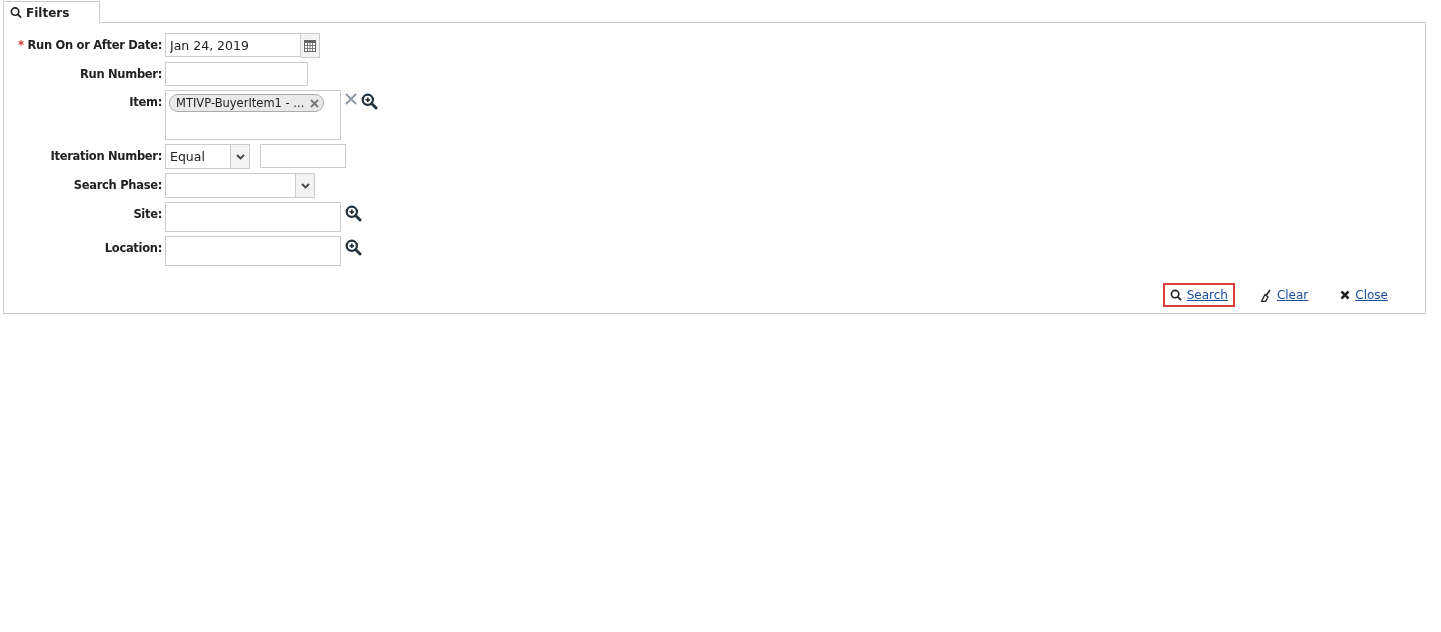  Describe the element at coordinates (1265, 295) in the screenshot. I see `broom-icon` at that location.